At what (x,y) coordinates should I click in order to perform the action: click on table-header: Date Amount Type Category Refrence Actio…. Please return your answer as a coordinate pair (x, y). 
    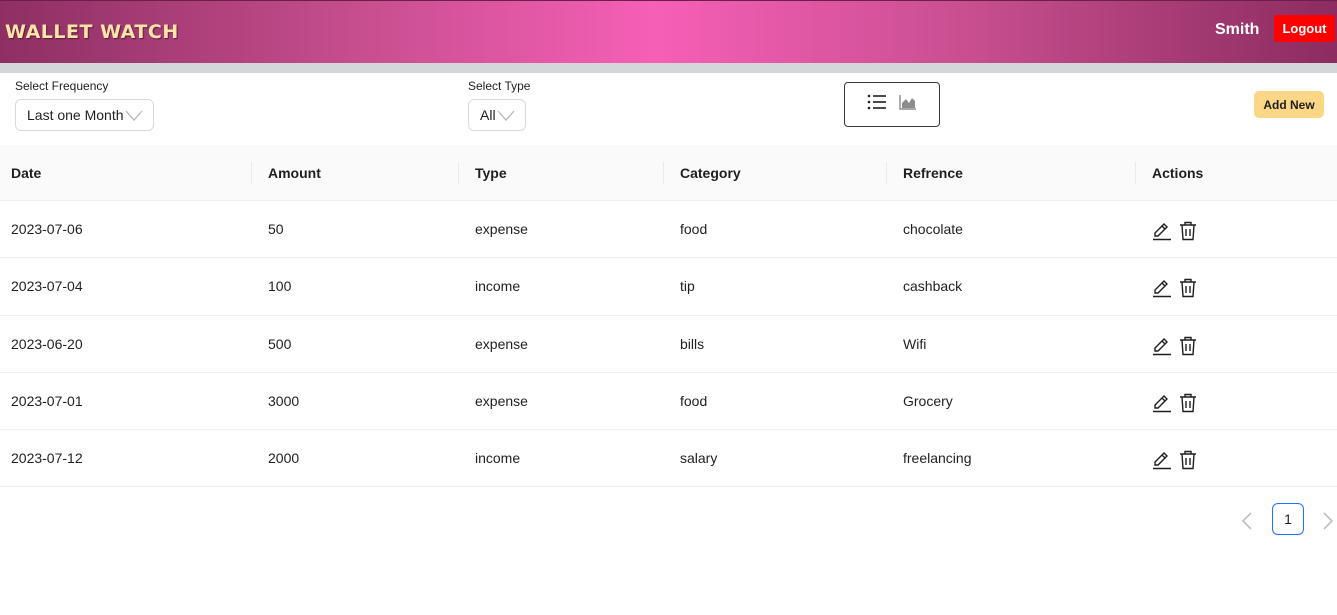
    Looking at the image, I should click on (668, 173).